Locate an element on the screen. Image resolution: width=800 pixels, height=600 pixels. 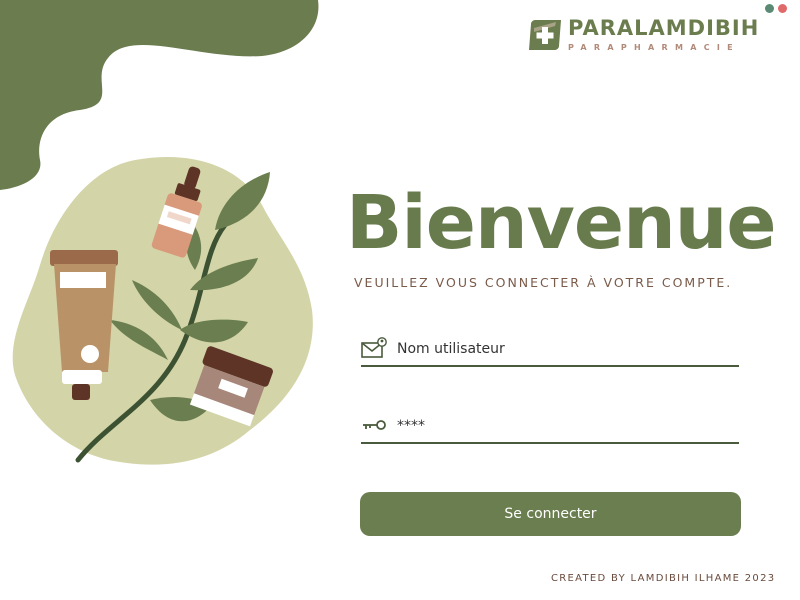
brand-logo: PARALAMDIBIH PARAPHARMACIE is located at coordinates (643, 35).